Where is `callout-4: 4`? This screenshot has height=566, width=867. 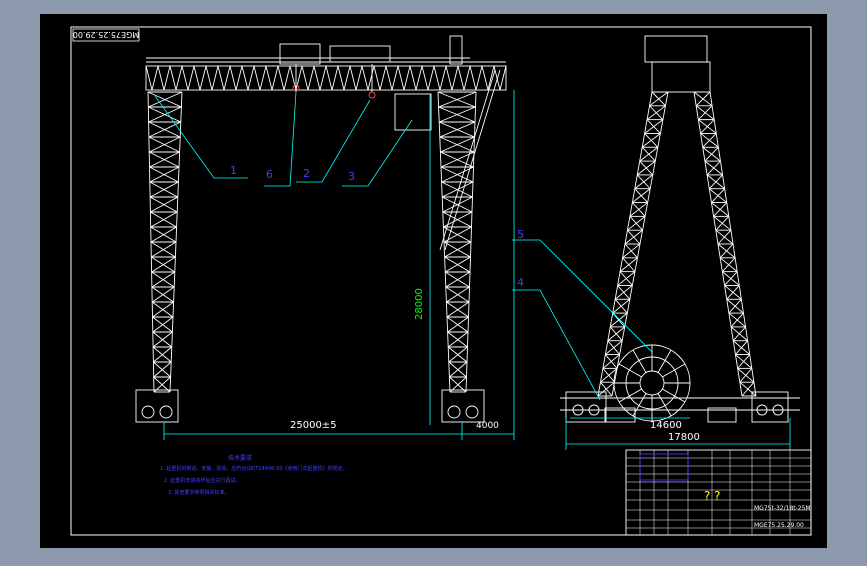
callout-4: 4 is located at coordinates (520, 282).